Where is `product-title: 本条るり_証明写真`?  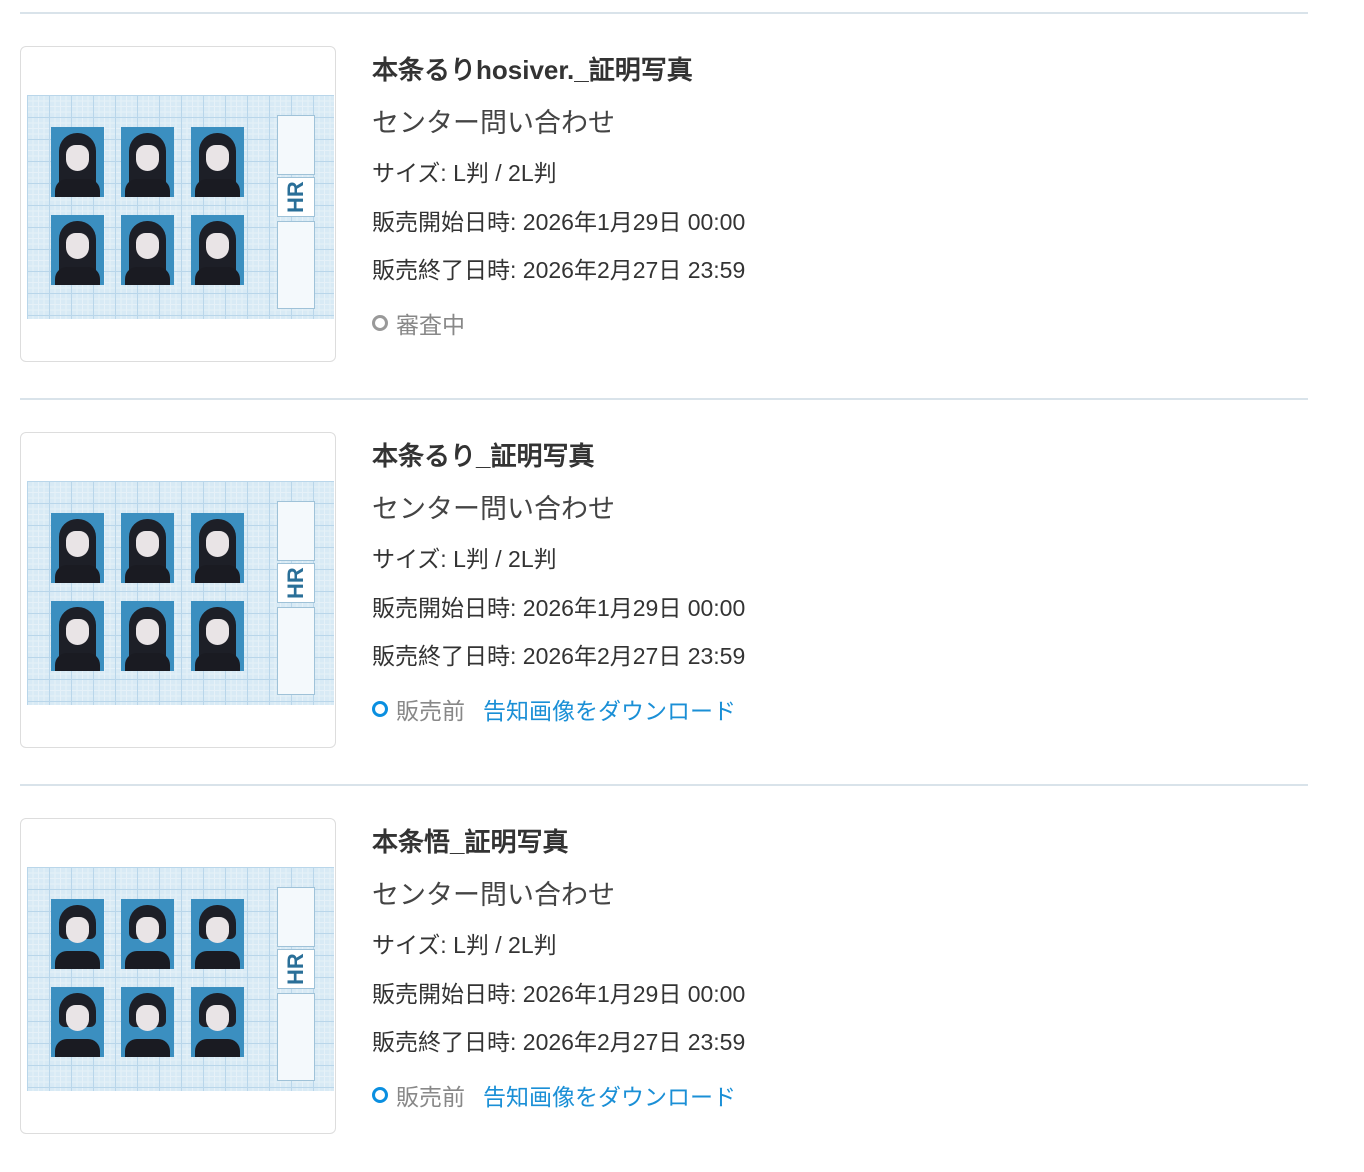
product-title: 本条るり_証明写真 is located at coordinates (483, 456).